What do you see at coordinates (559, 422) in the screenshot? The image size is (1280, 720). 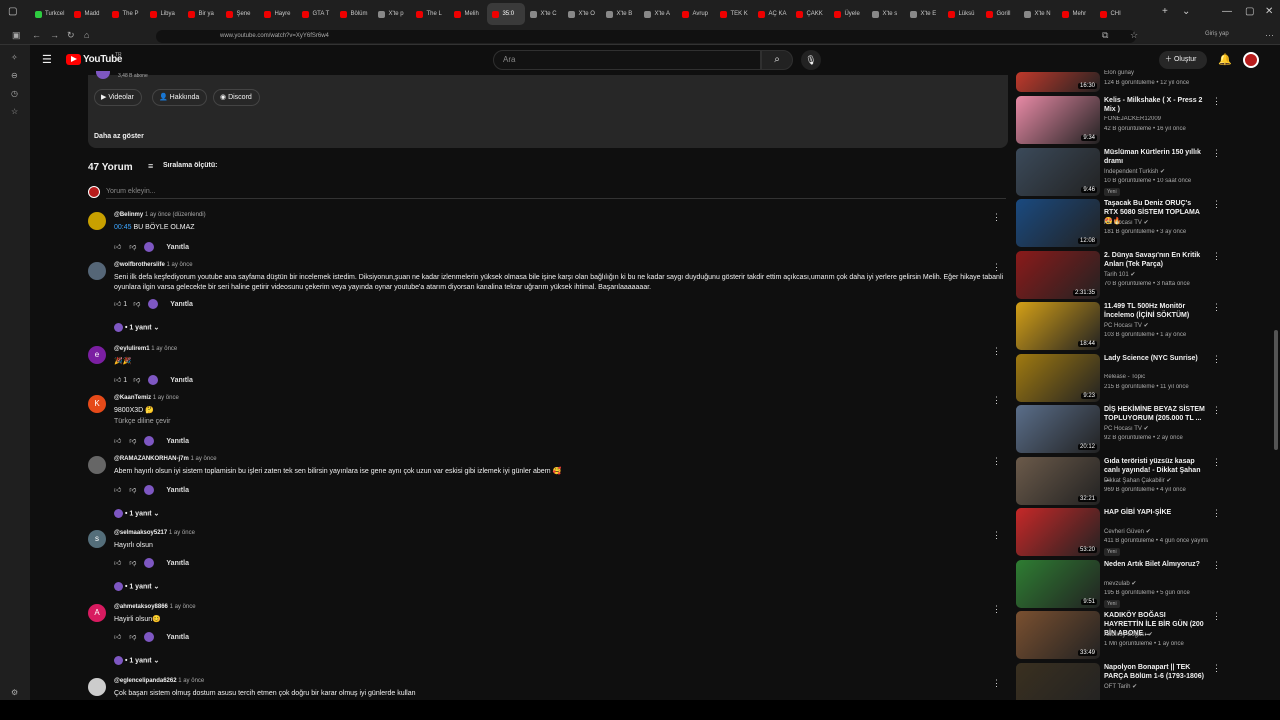 I see `translate-link: Türkçe diline çevir` at bounding box center [559, 422].